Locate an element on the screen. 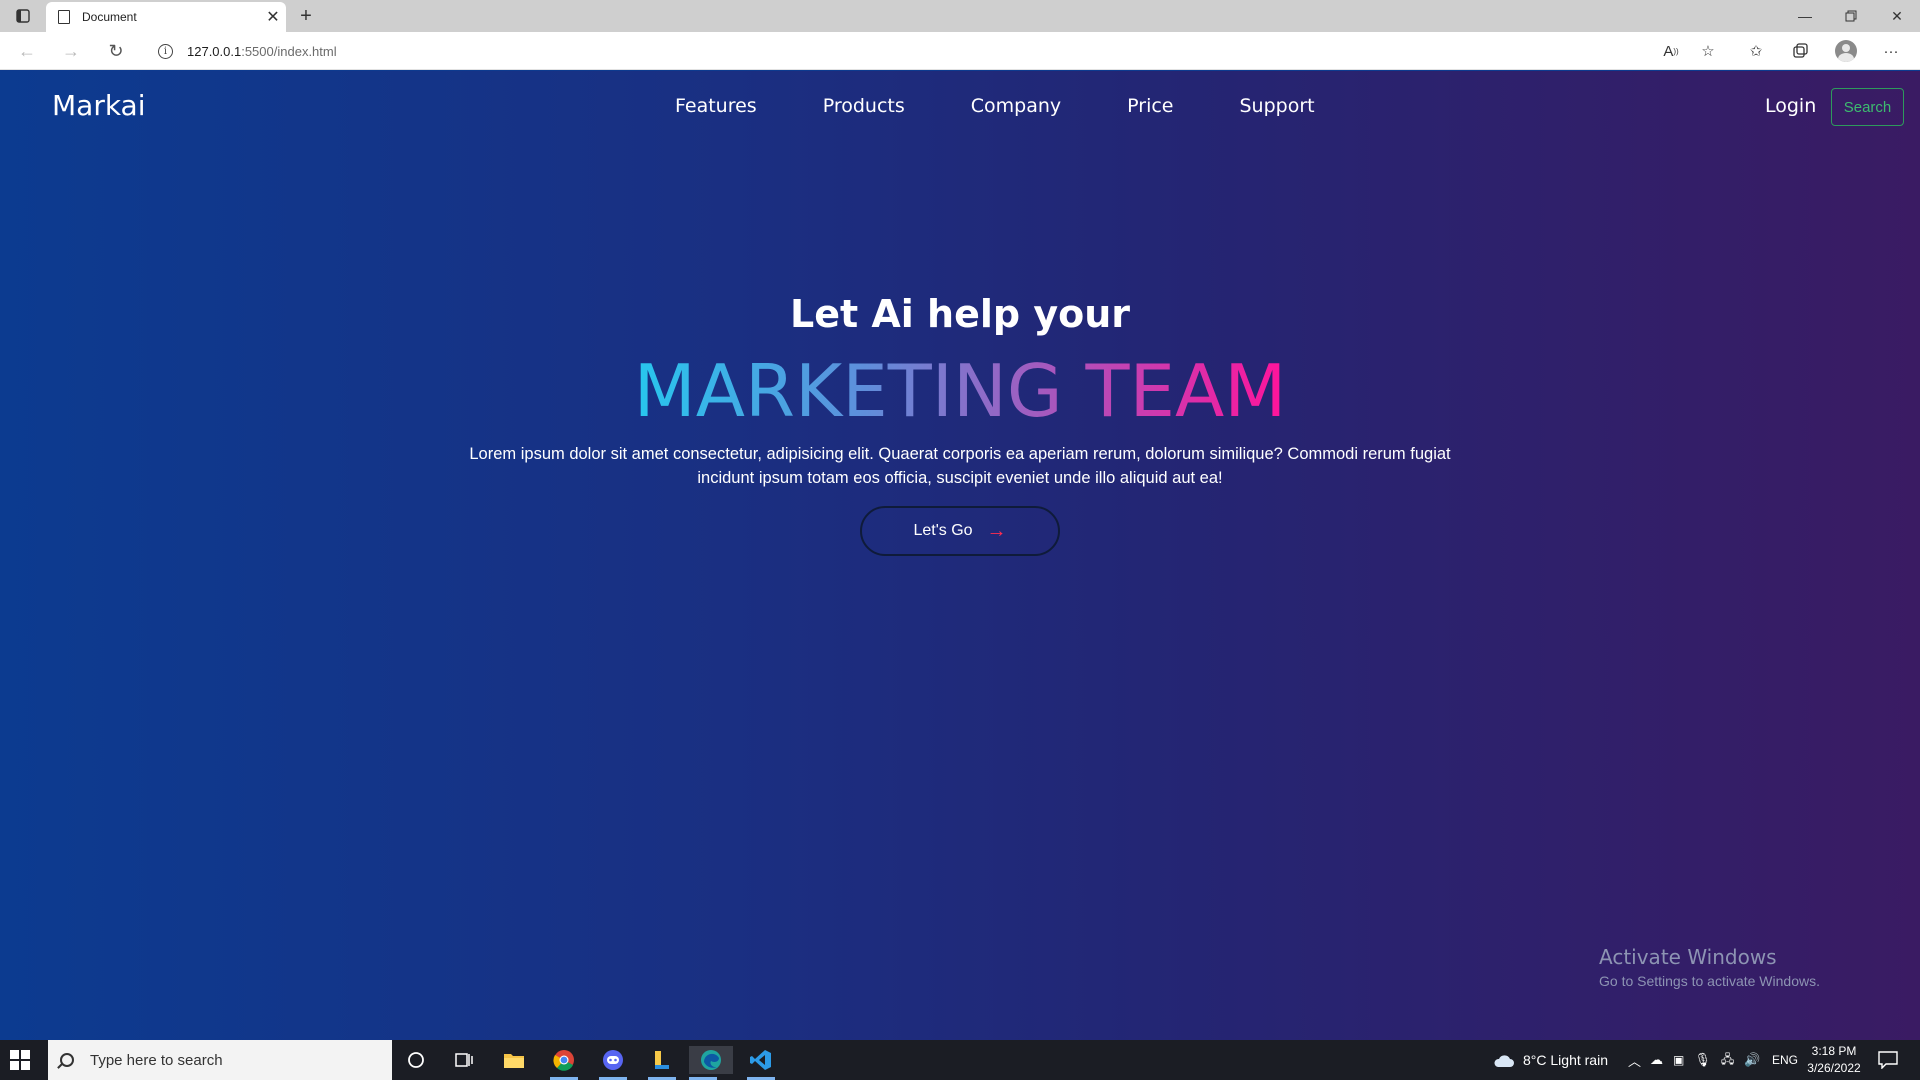  tray-icons: ☁ ▣ 🎙 🖧 🔊 is located at coordinates (1705, 1060).